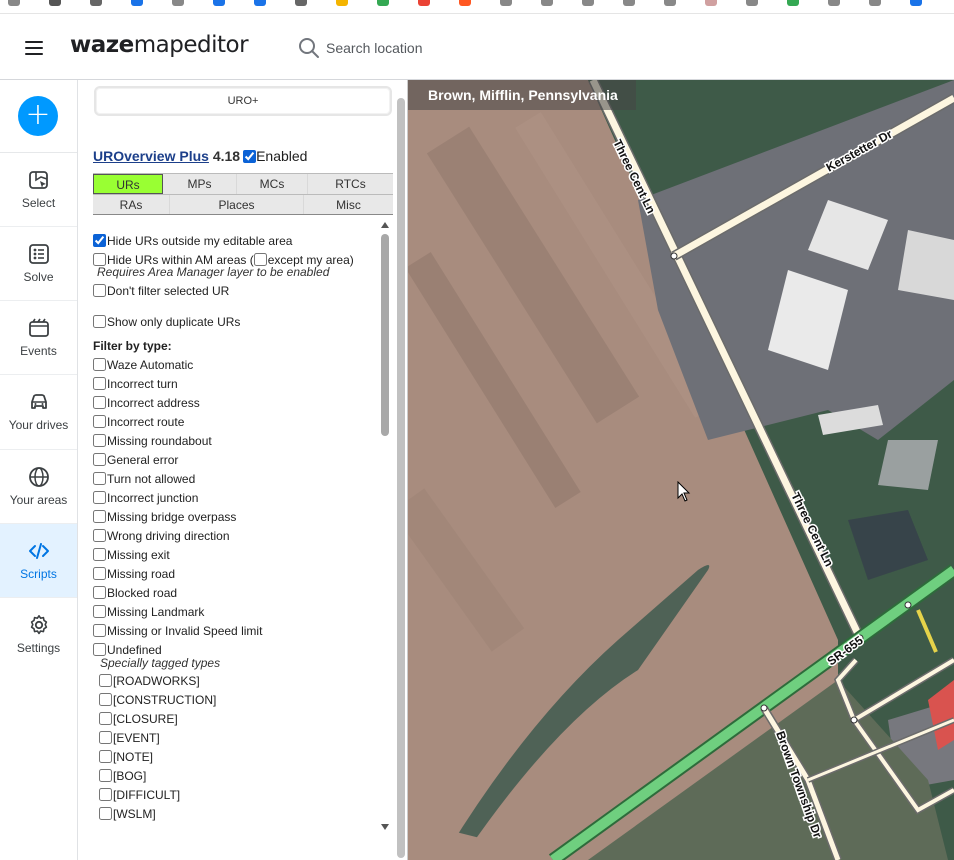  I want to click on search-location-input, so click(416, 48).